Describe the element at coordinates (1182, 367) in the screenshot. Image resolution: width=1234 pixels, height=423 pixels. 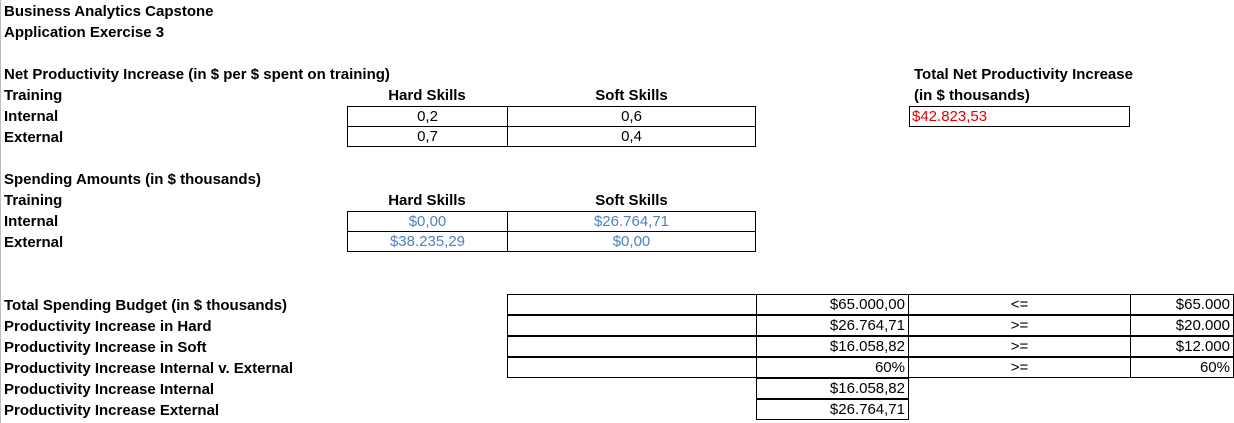
I see `constraint-limit-cell: 60%` at that location.